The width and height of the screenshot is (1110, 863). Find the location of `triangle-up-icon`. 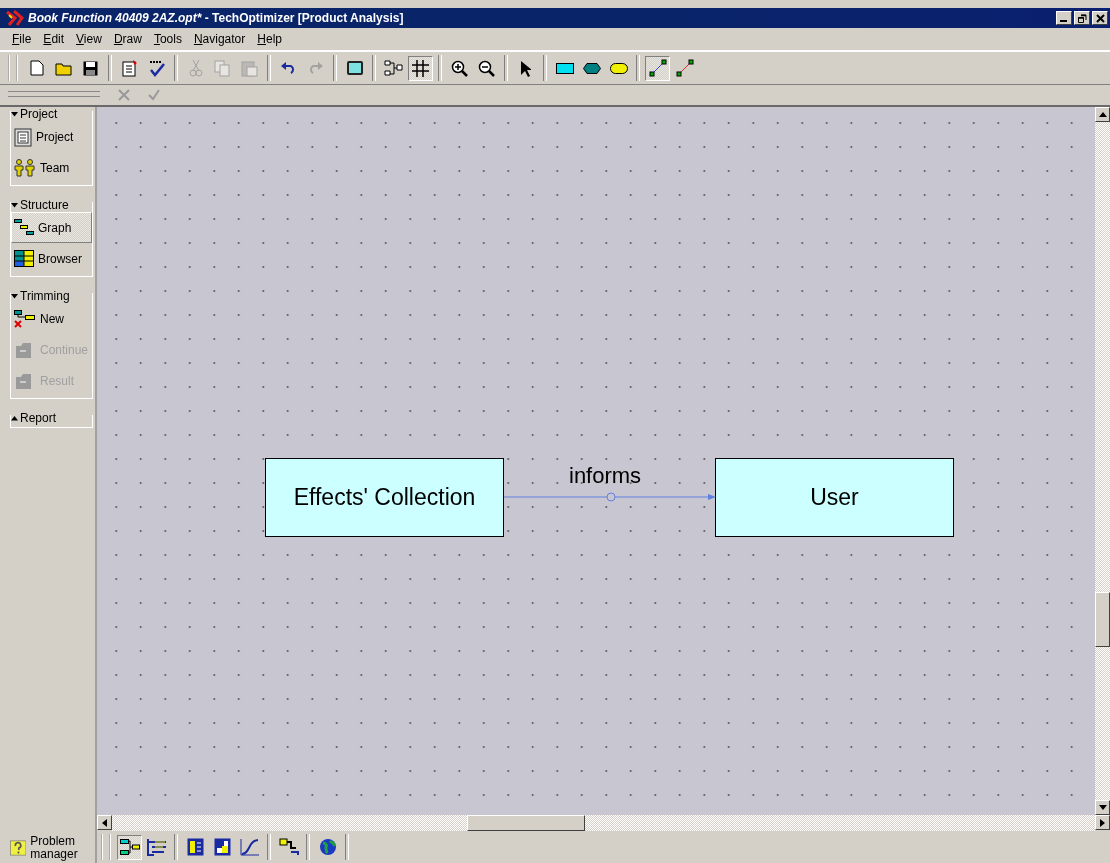

triangle-up-icon is located at coordinates (14, 418).